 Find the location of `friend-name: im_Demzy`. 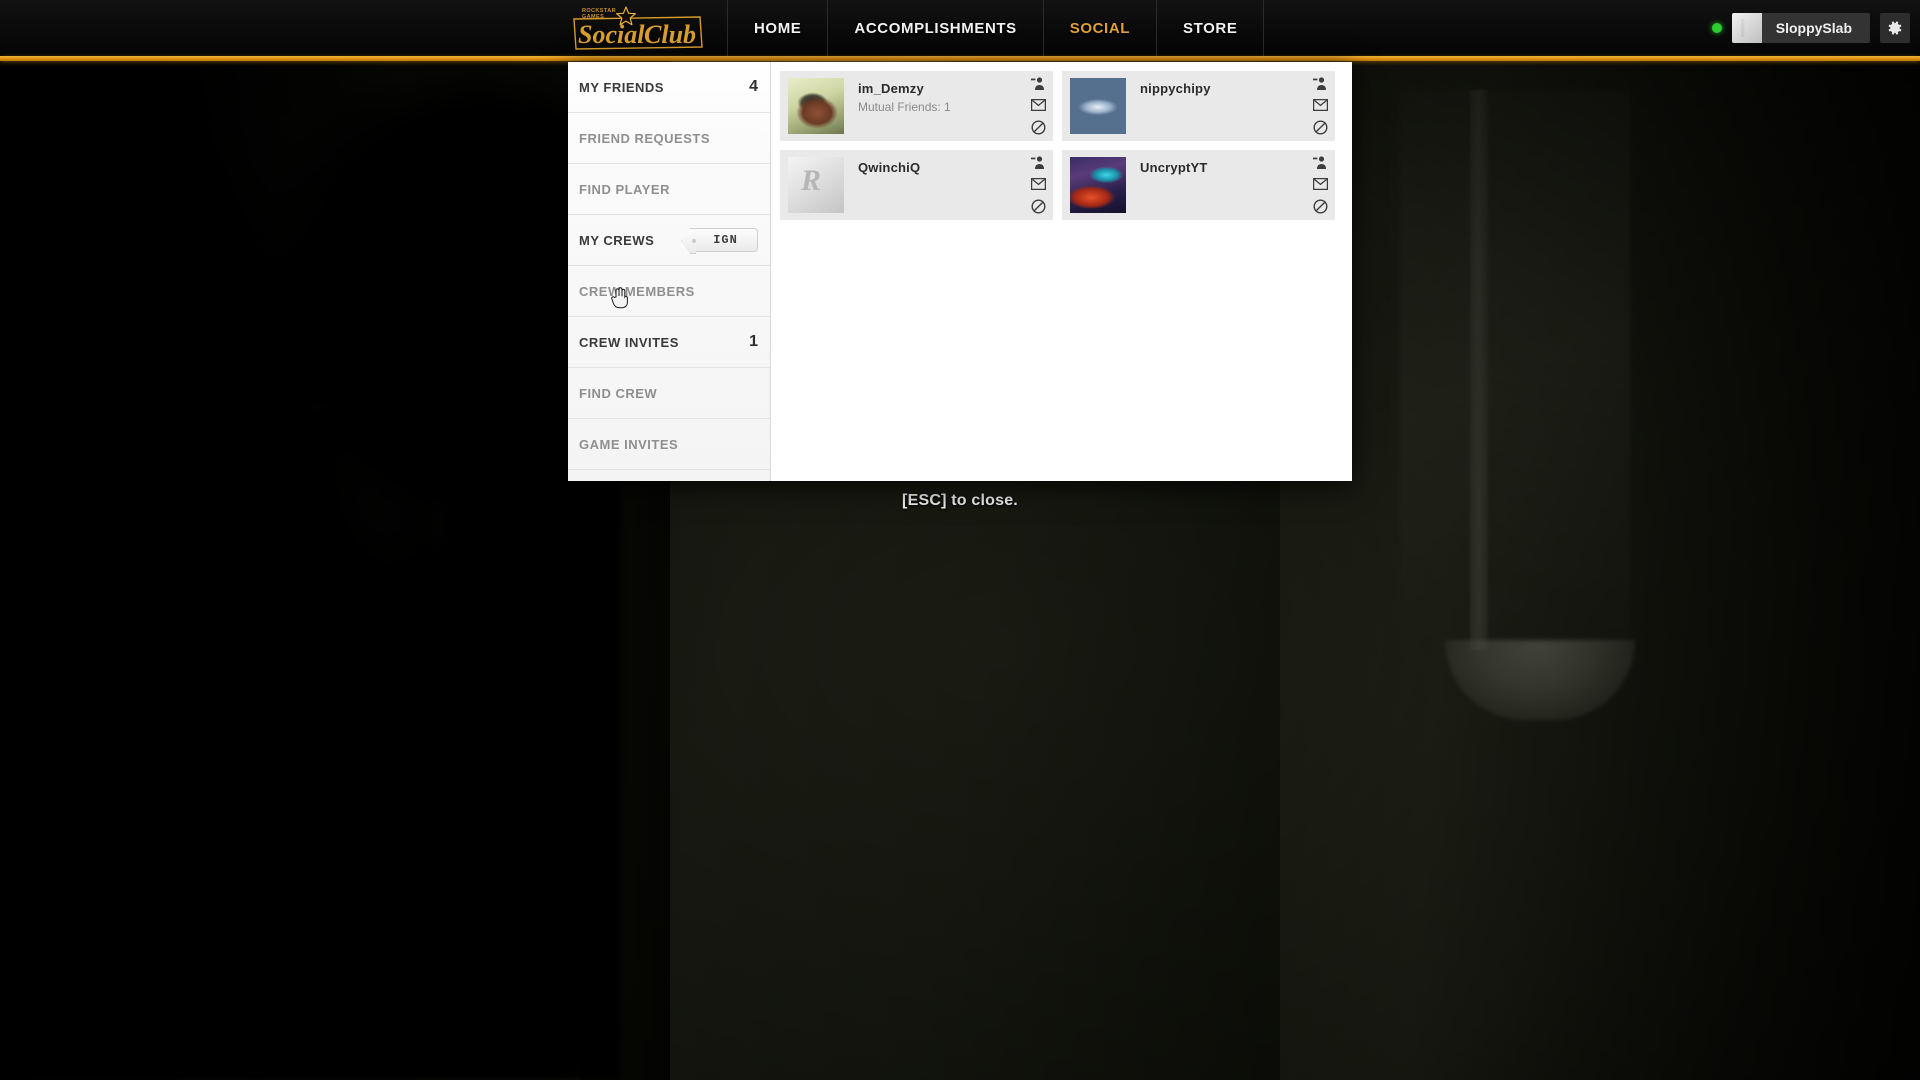

friend-name: im_Demzy is located at coordinates (891, 88).